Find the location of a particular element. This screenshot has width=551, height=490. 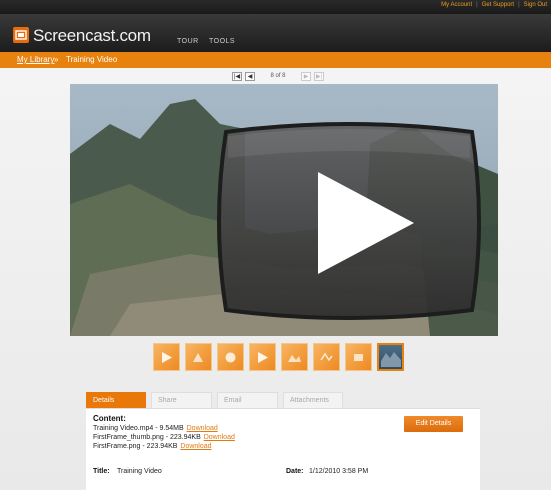

sign-out-link: Sign Out is located at coordinates (535, 5).